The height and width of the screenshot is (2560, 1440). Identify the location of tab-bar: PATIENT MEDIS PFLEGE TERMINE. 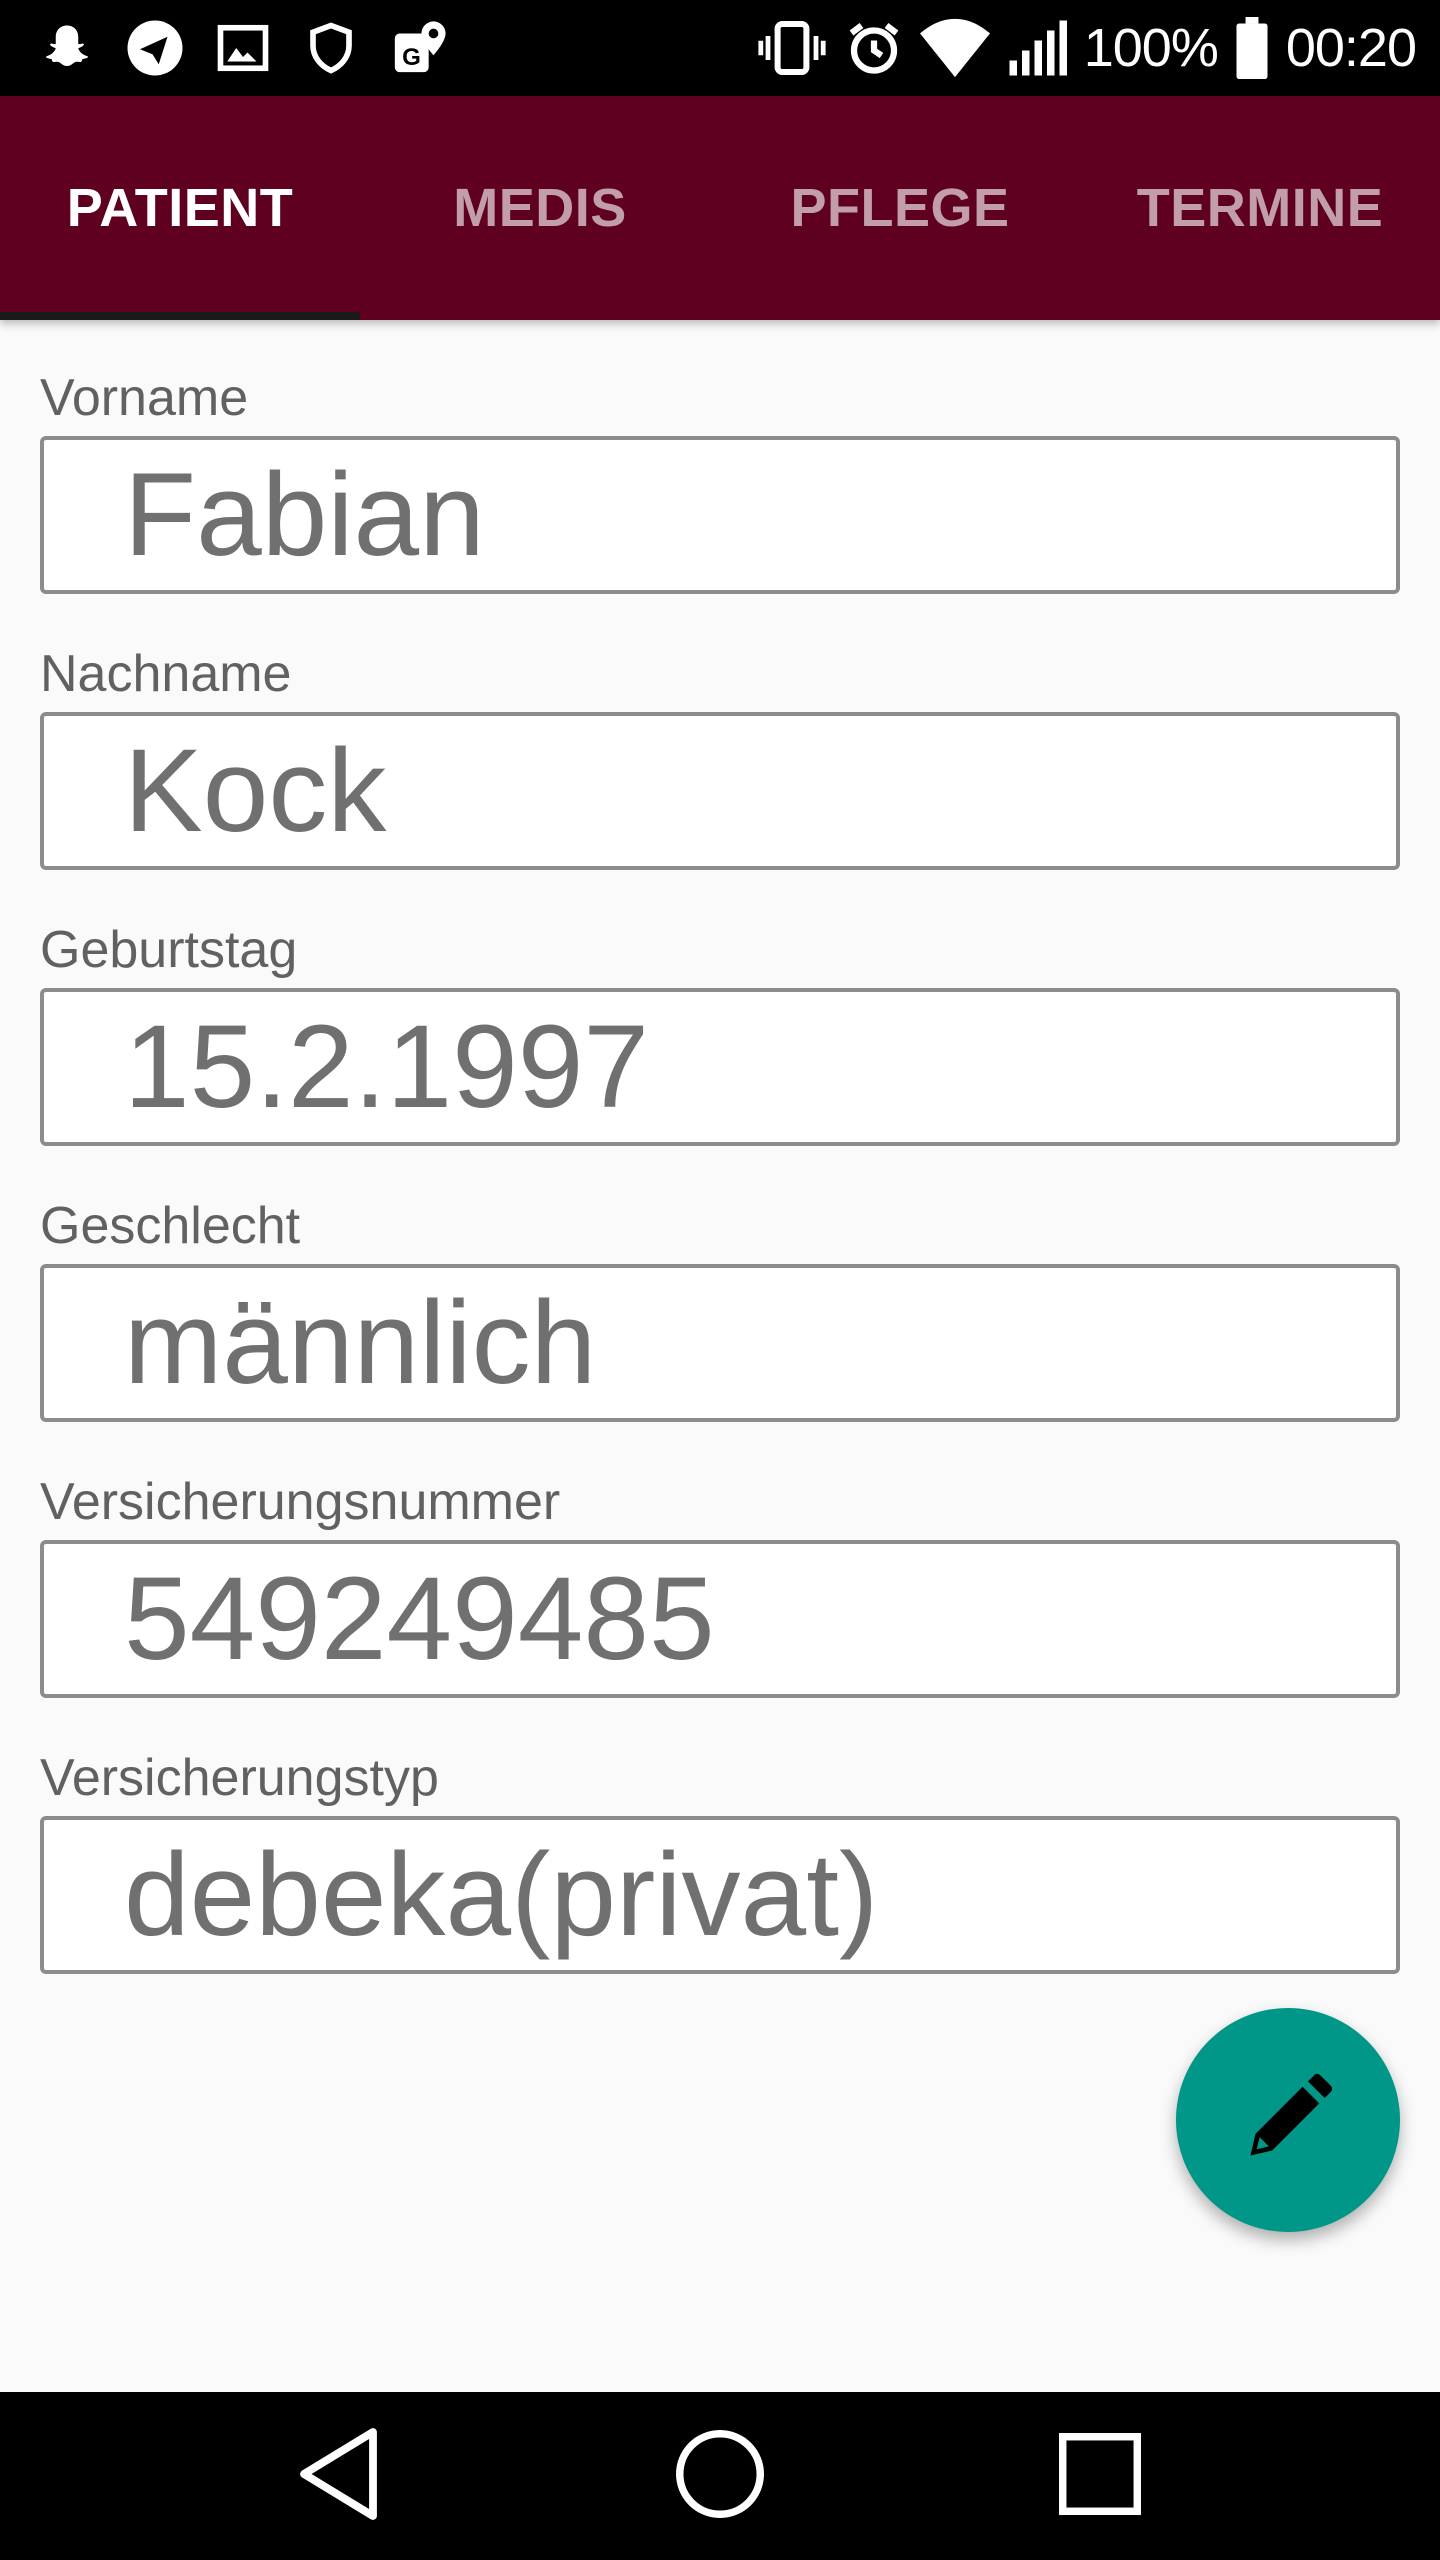
(720, 208).